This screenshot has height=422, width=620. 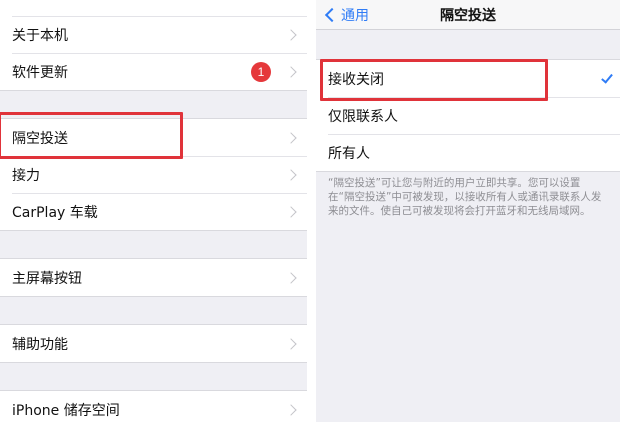 I want to click on settings-group-home-button: 主屏幕按钮, so click(x=153, y=277).